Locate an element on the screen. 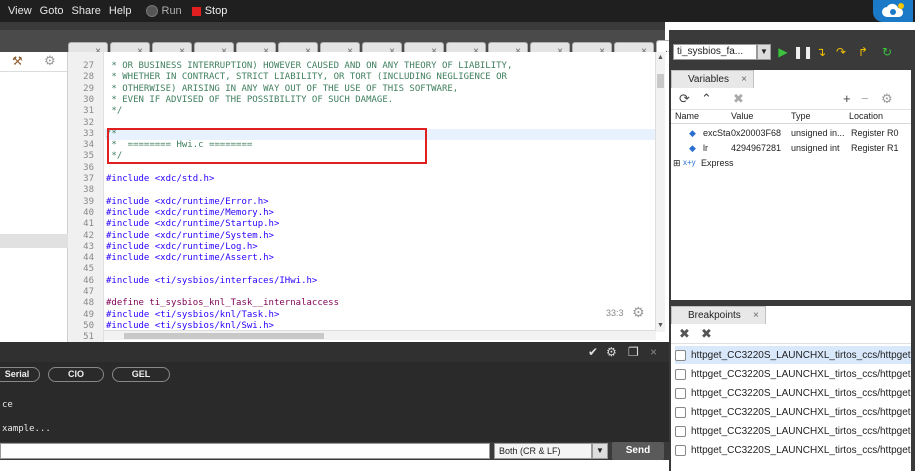  minus-icon: − is located at coordinates (865, 98).